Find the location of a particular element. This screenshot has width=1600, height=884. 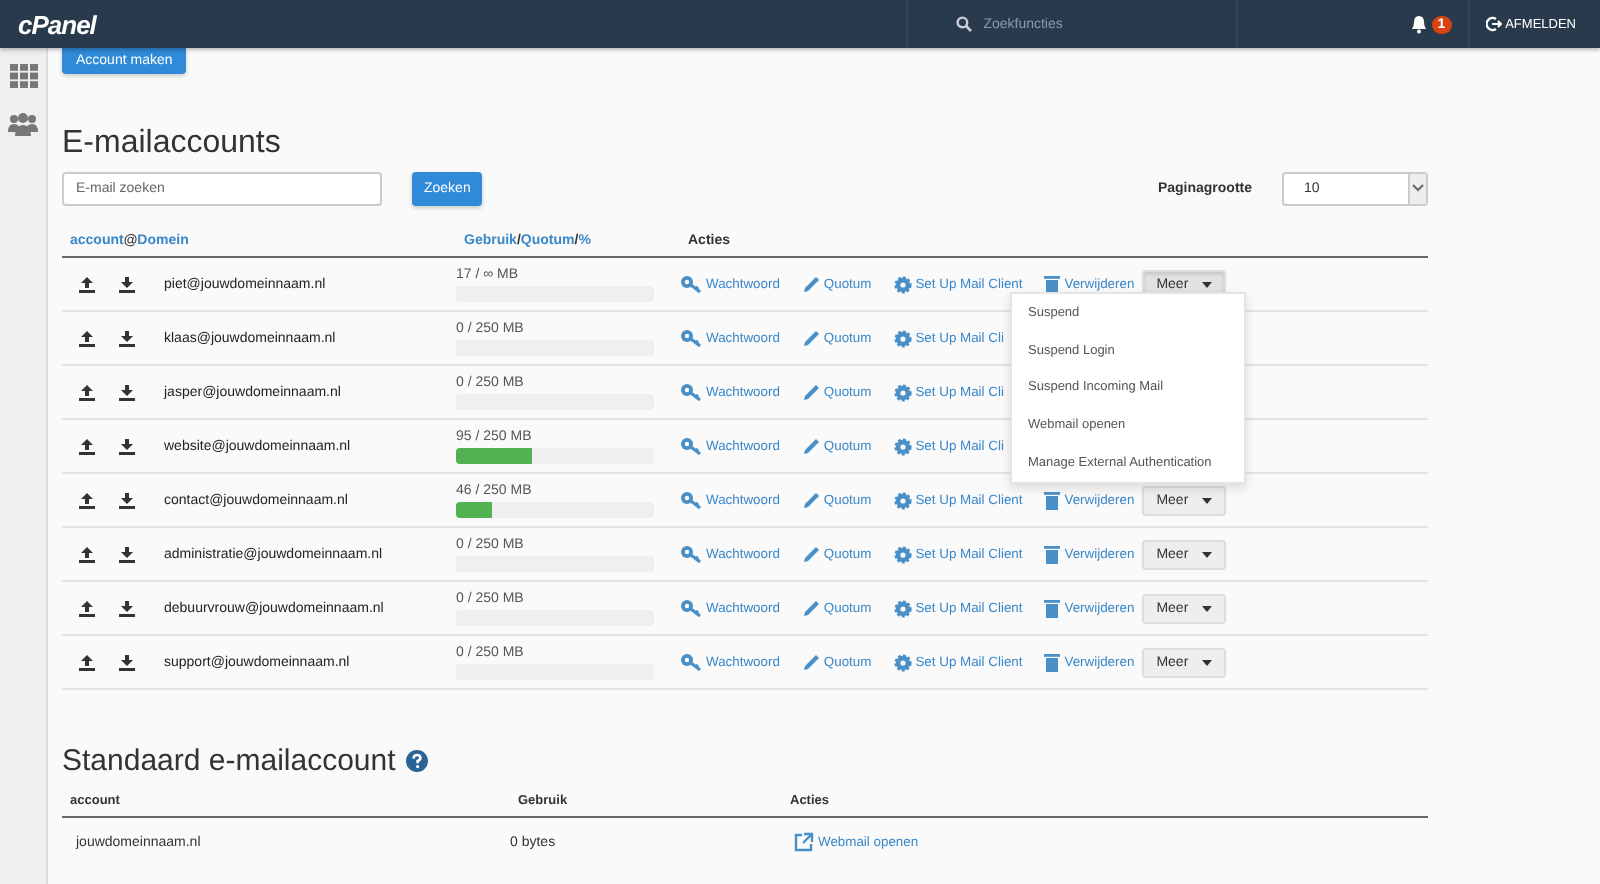

logo: cPanel is located at coordinates (57, 24).